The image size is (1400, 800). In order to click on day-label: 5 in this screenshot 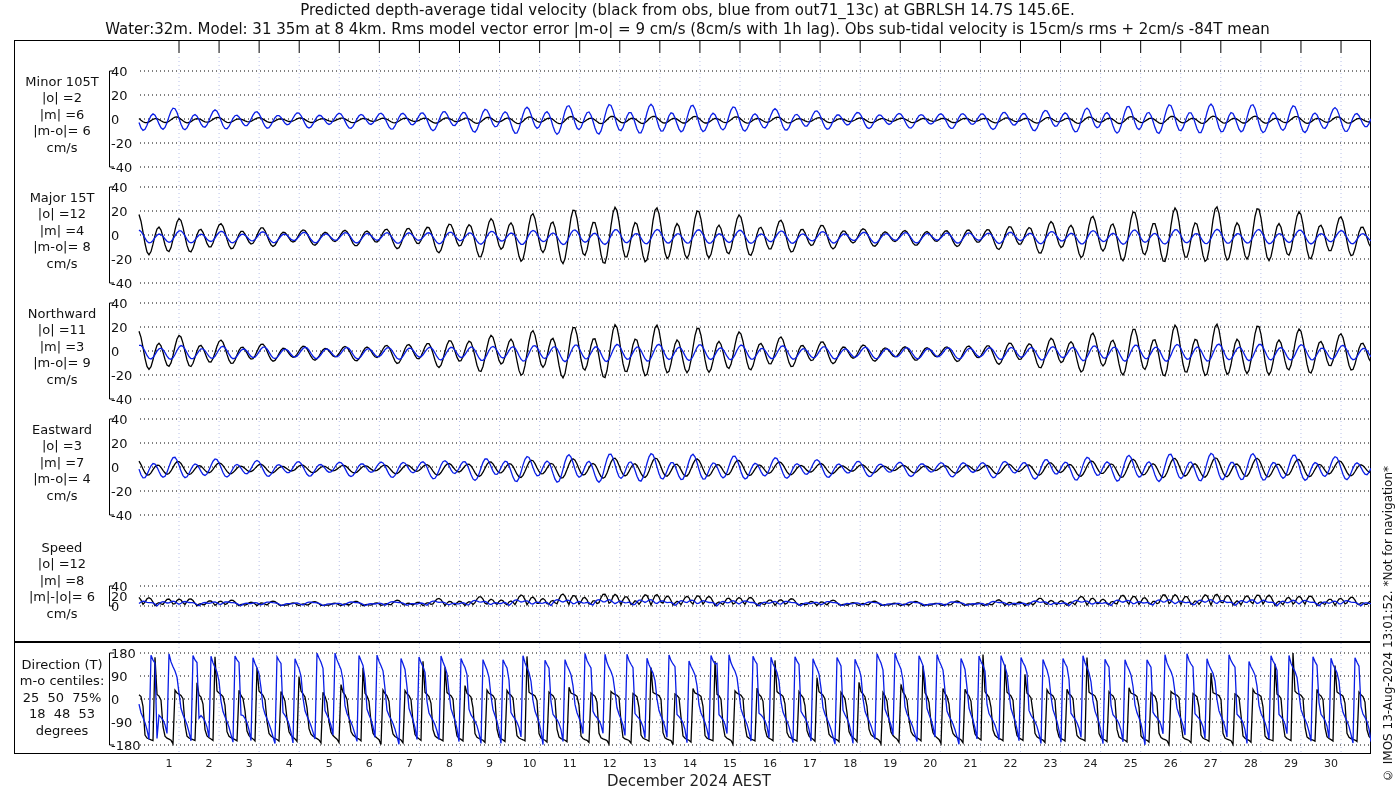, I will do `click(329, 764)`.